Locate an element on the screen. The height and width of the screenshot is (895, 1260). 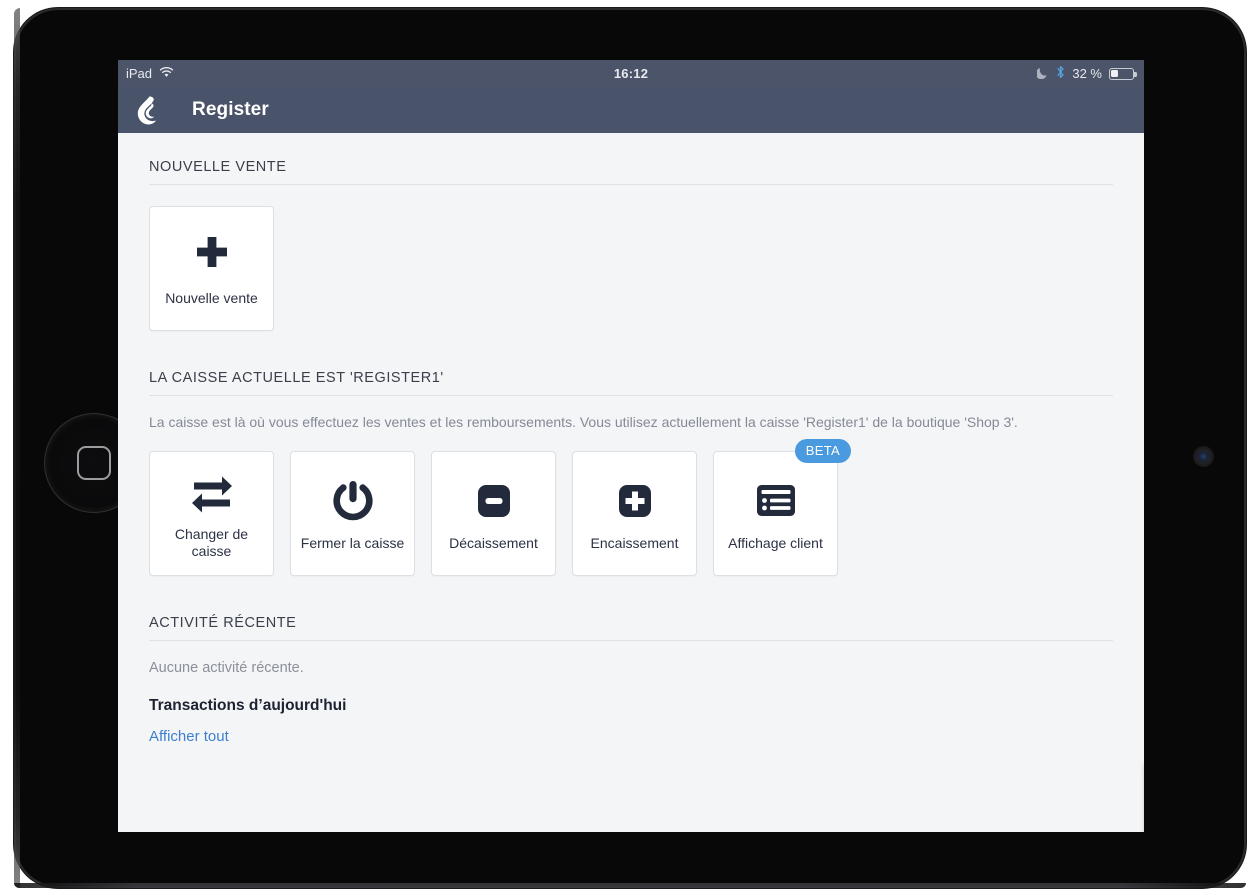
swap-arrows-icon is located at coordinates (212, 492).